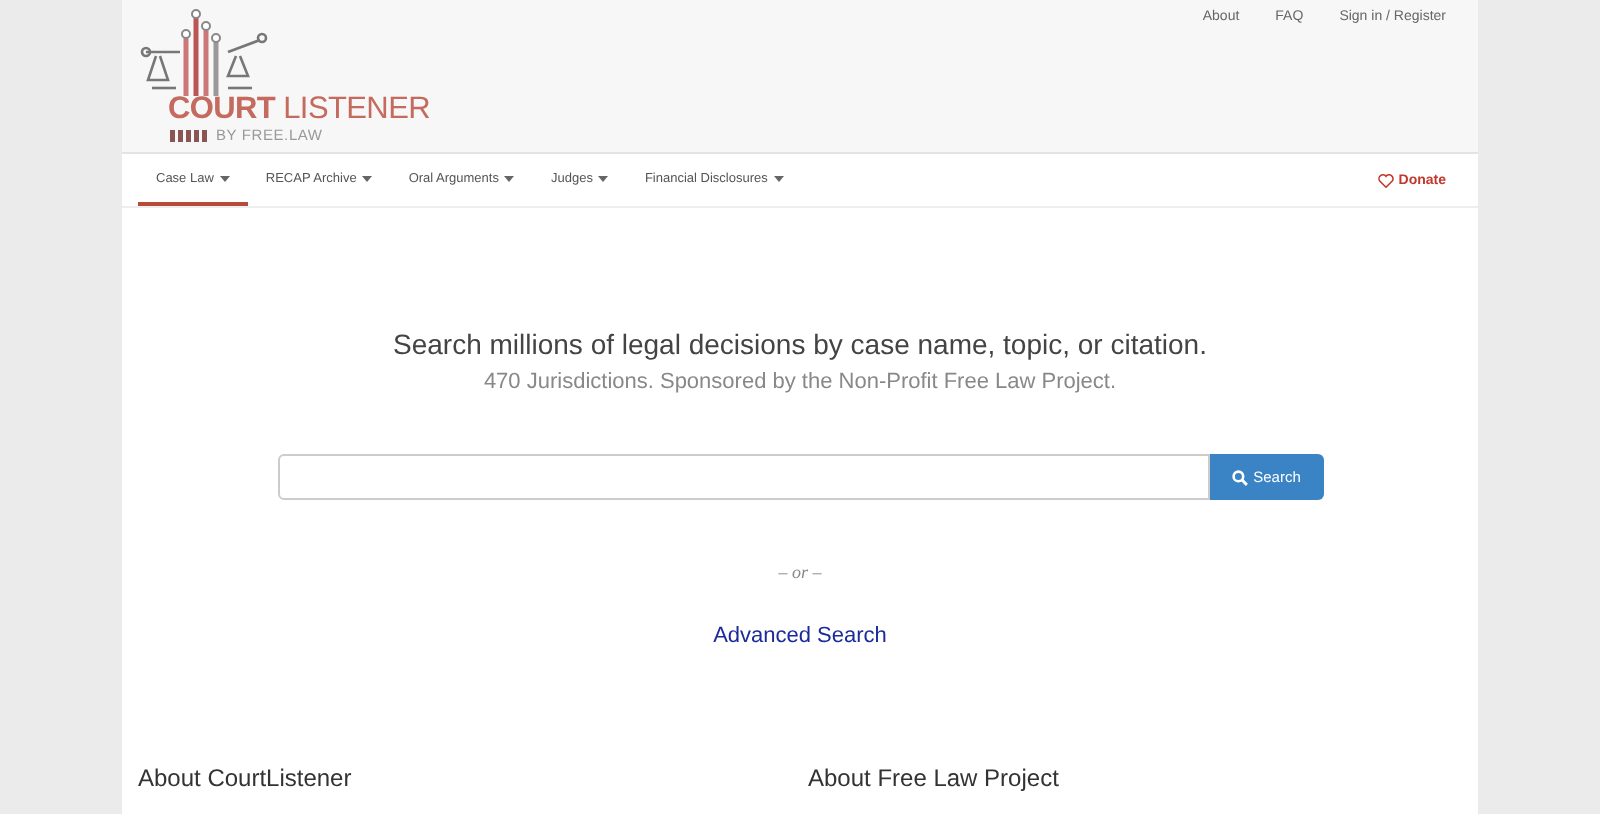 The height and width of the screenshot is (814, 1600). Describe the element at coordinates (300, 110) in the screenshot. I see `logo-wordmark: COURT LISTENER` at that location.